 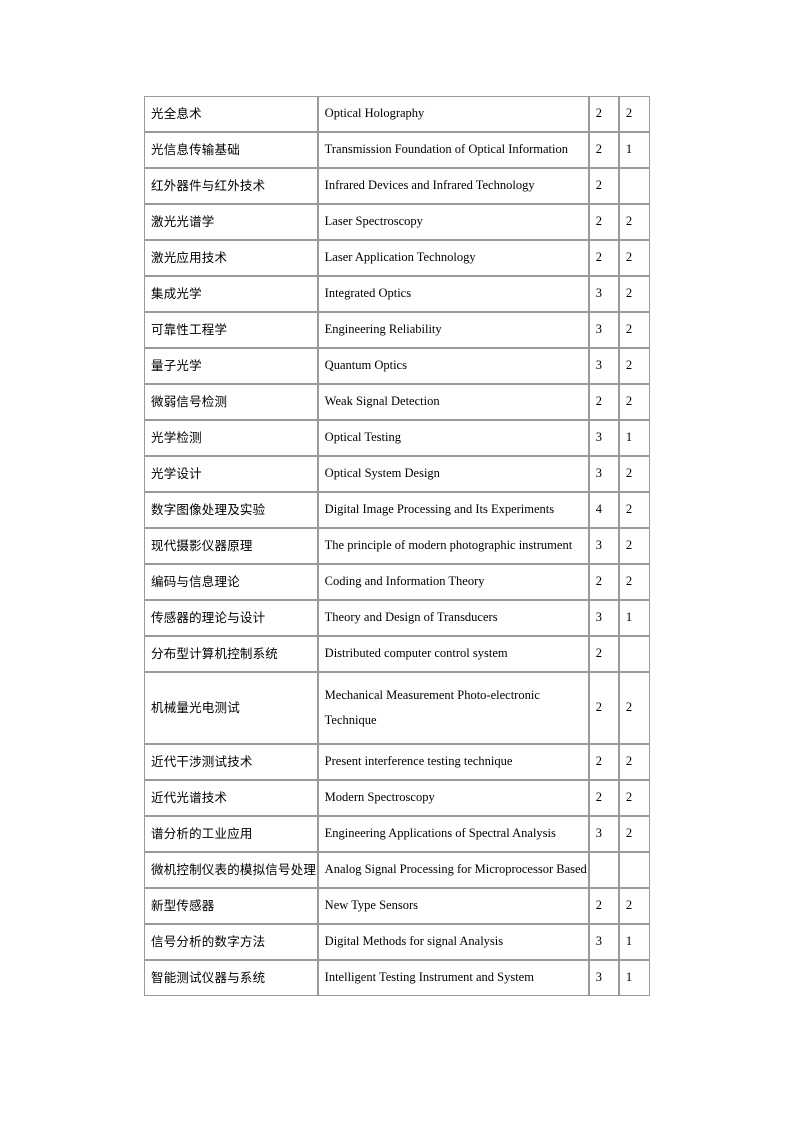 What do you see at coordinates (453, 906) in the screenshot?
I see `course-name-en: New Type Sensors` at bounding box center [453, 906].